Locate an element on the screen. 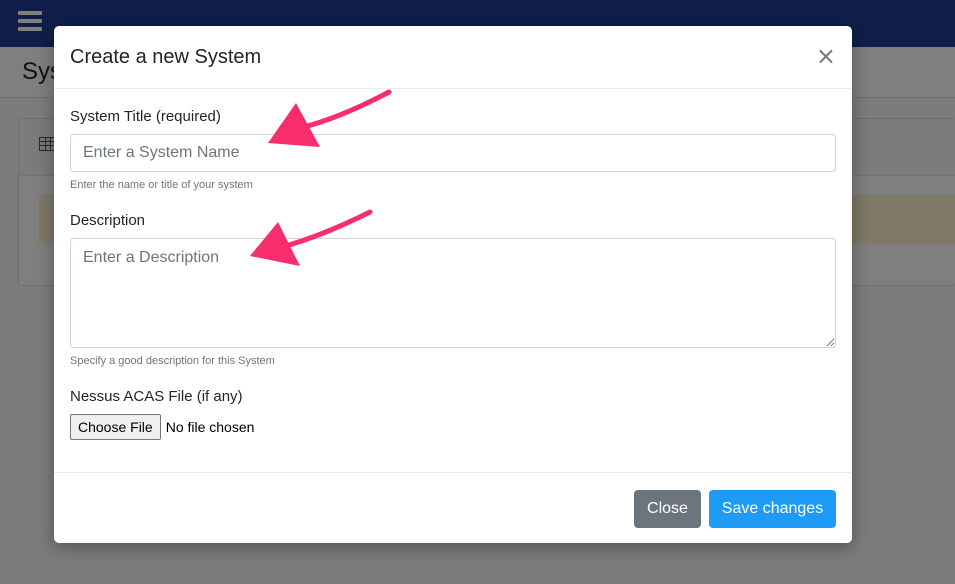 The width and height of the screenshot is (955, 584). system-title-input is located at coordinates (453, 153).